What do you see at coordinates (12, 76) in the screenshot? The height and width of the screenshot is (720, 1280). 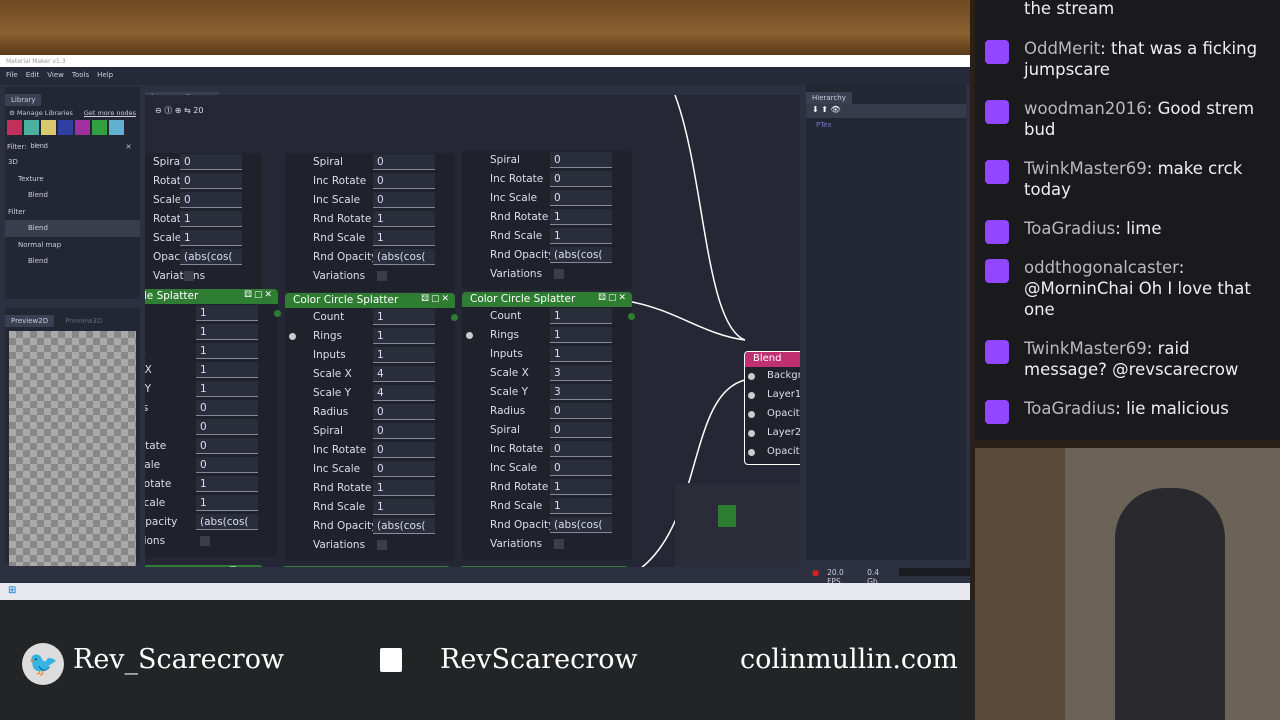 I see `menu-file: File` at bounding box center [12, 76].